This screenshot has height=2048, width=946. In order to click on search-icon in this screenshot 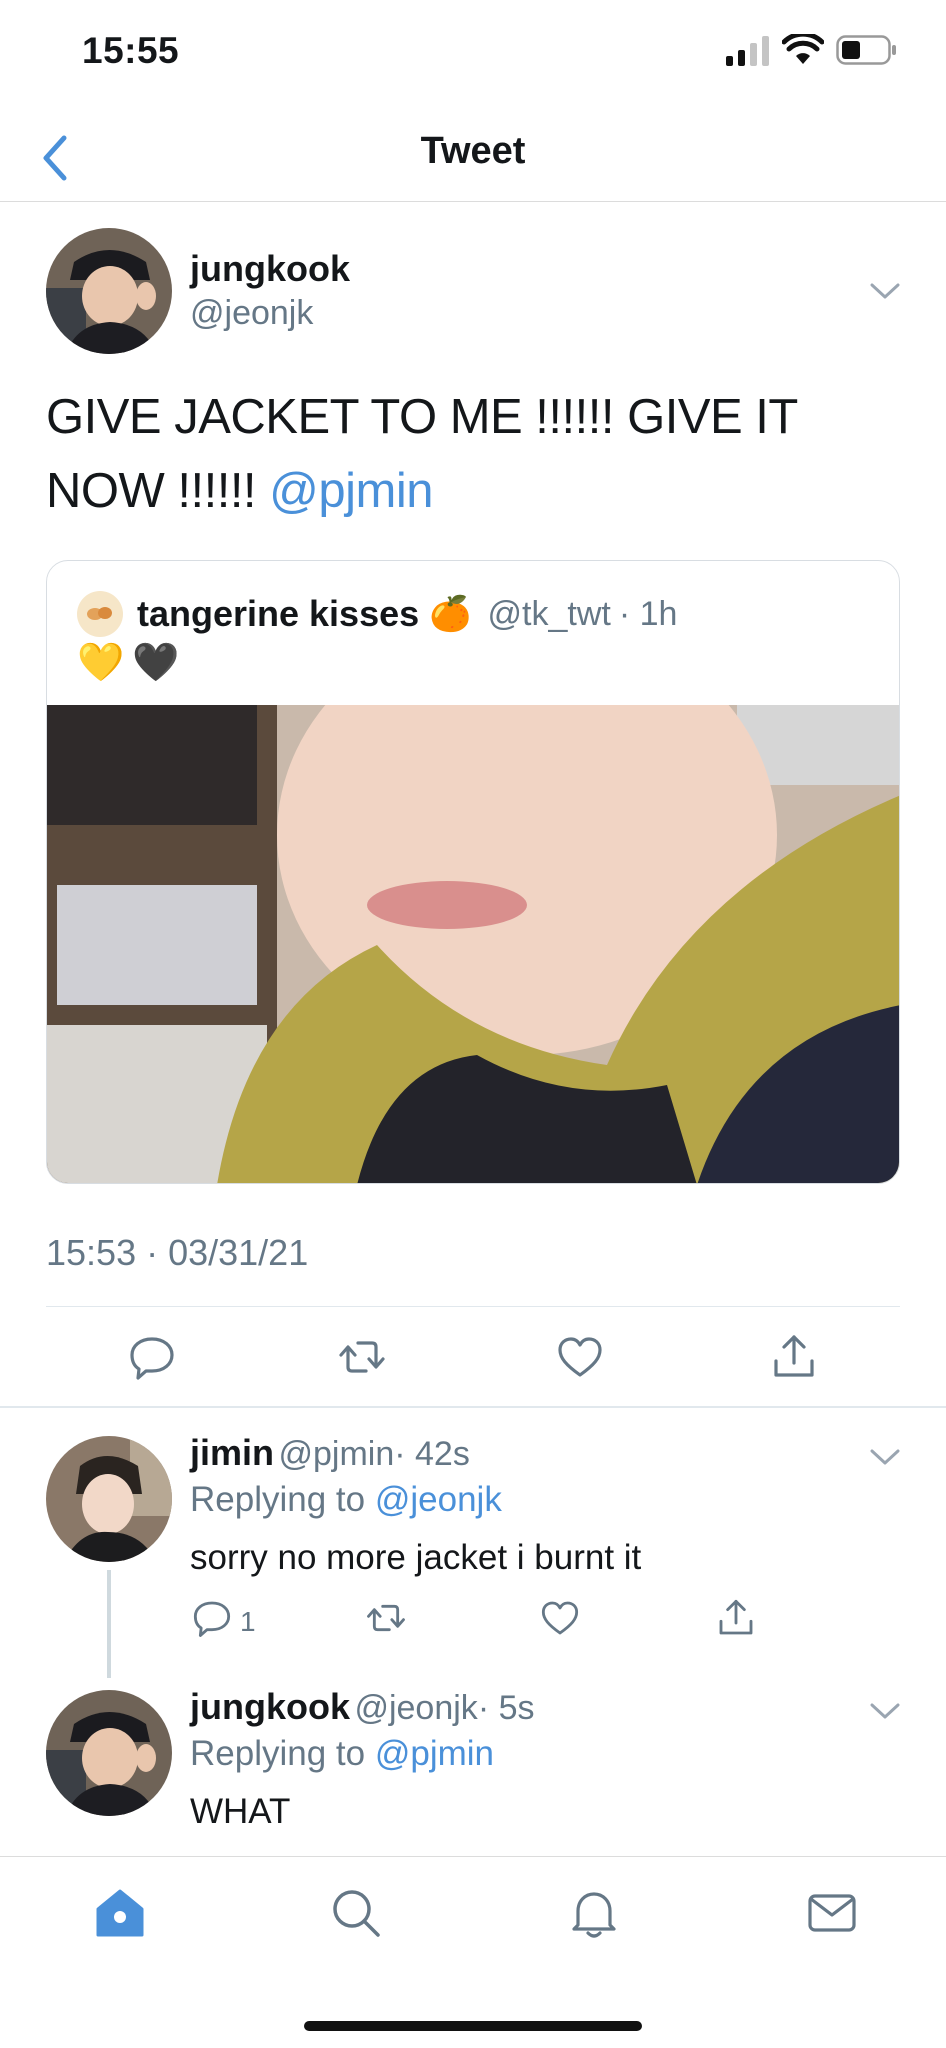, I will do `click(356, 1913)`.